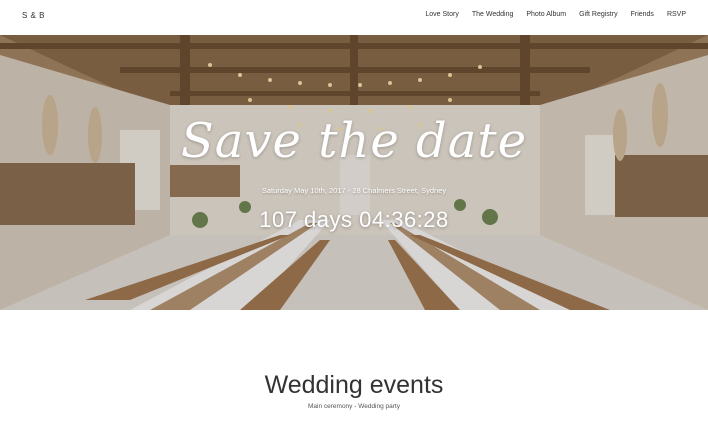 This screenshot has height=440, width=708. Describe the element at coordinates (676, 14) in the screenshot. I see `nav-rsvp: RSVP` at that location.